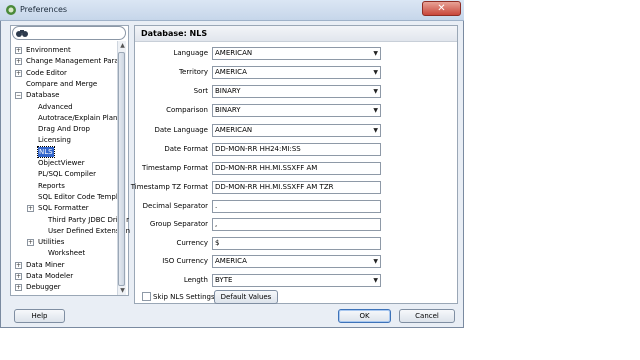  I want to click on field-input: DD-MON-RR HH.MI.SSXFF AM TZR, so click(296, 187).